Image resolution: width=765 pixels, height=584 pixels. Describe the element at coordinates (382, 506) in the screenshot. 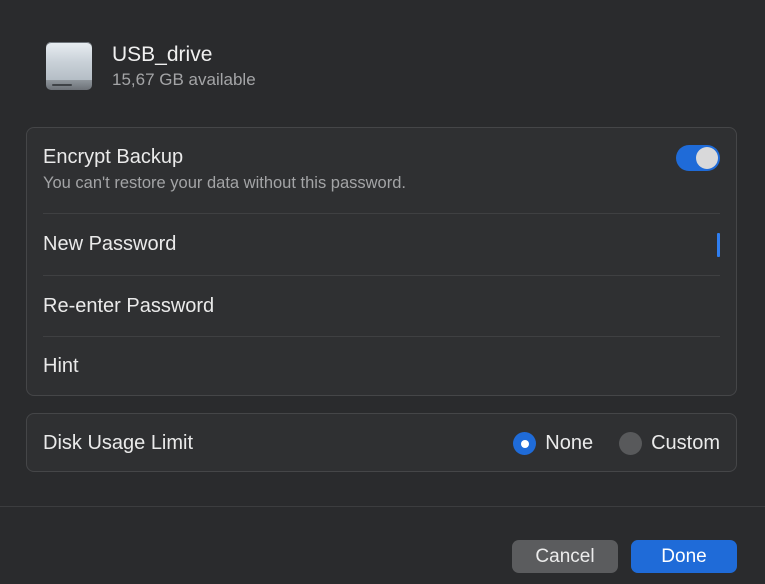

I see `footer-divider` at that location.